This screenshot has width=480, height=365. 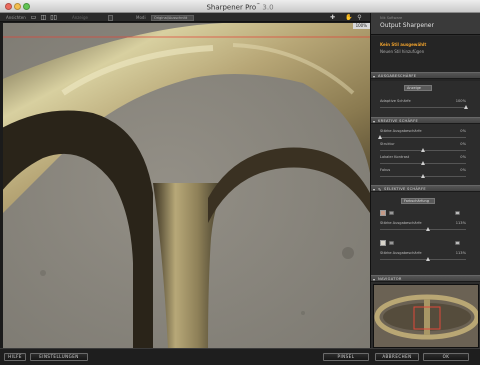 What do you see at coordinates (17, 6) in the screenshot?
I see `minimize-window-button` at bounding box center [17, 6].